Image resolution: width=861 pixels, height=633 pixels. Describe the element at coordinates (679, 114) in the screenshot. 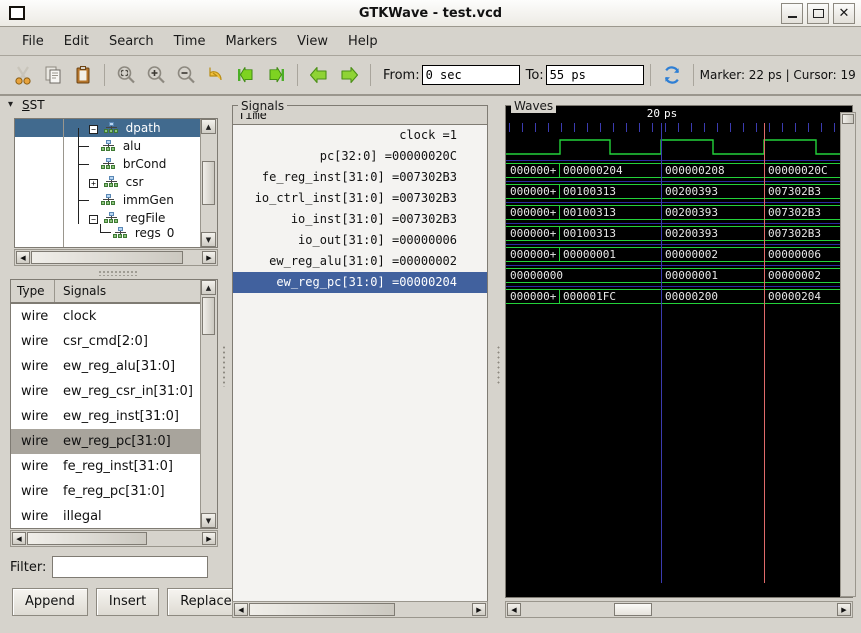

I see `time-ruler: 20 ps` at that location.